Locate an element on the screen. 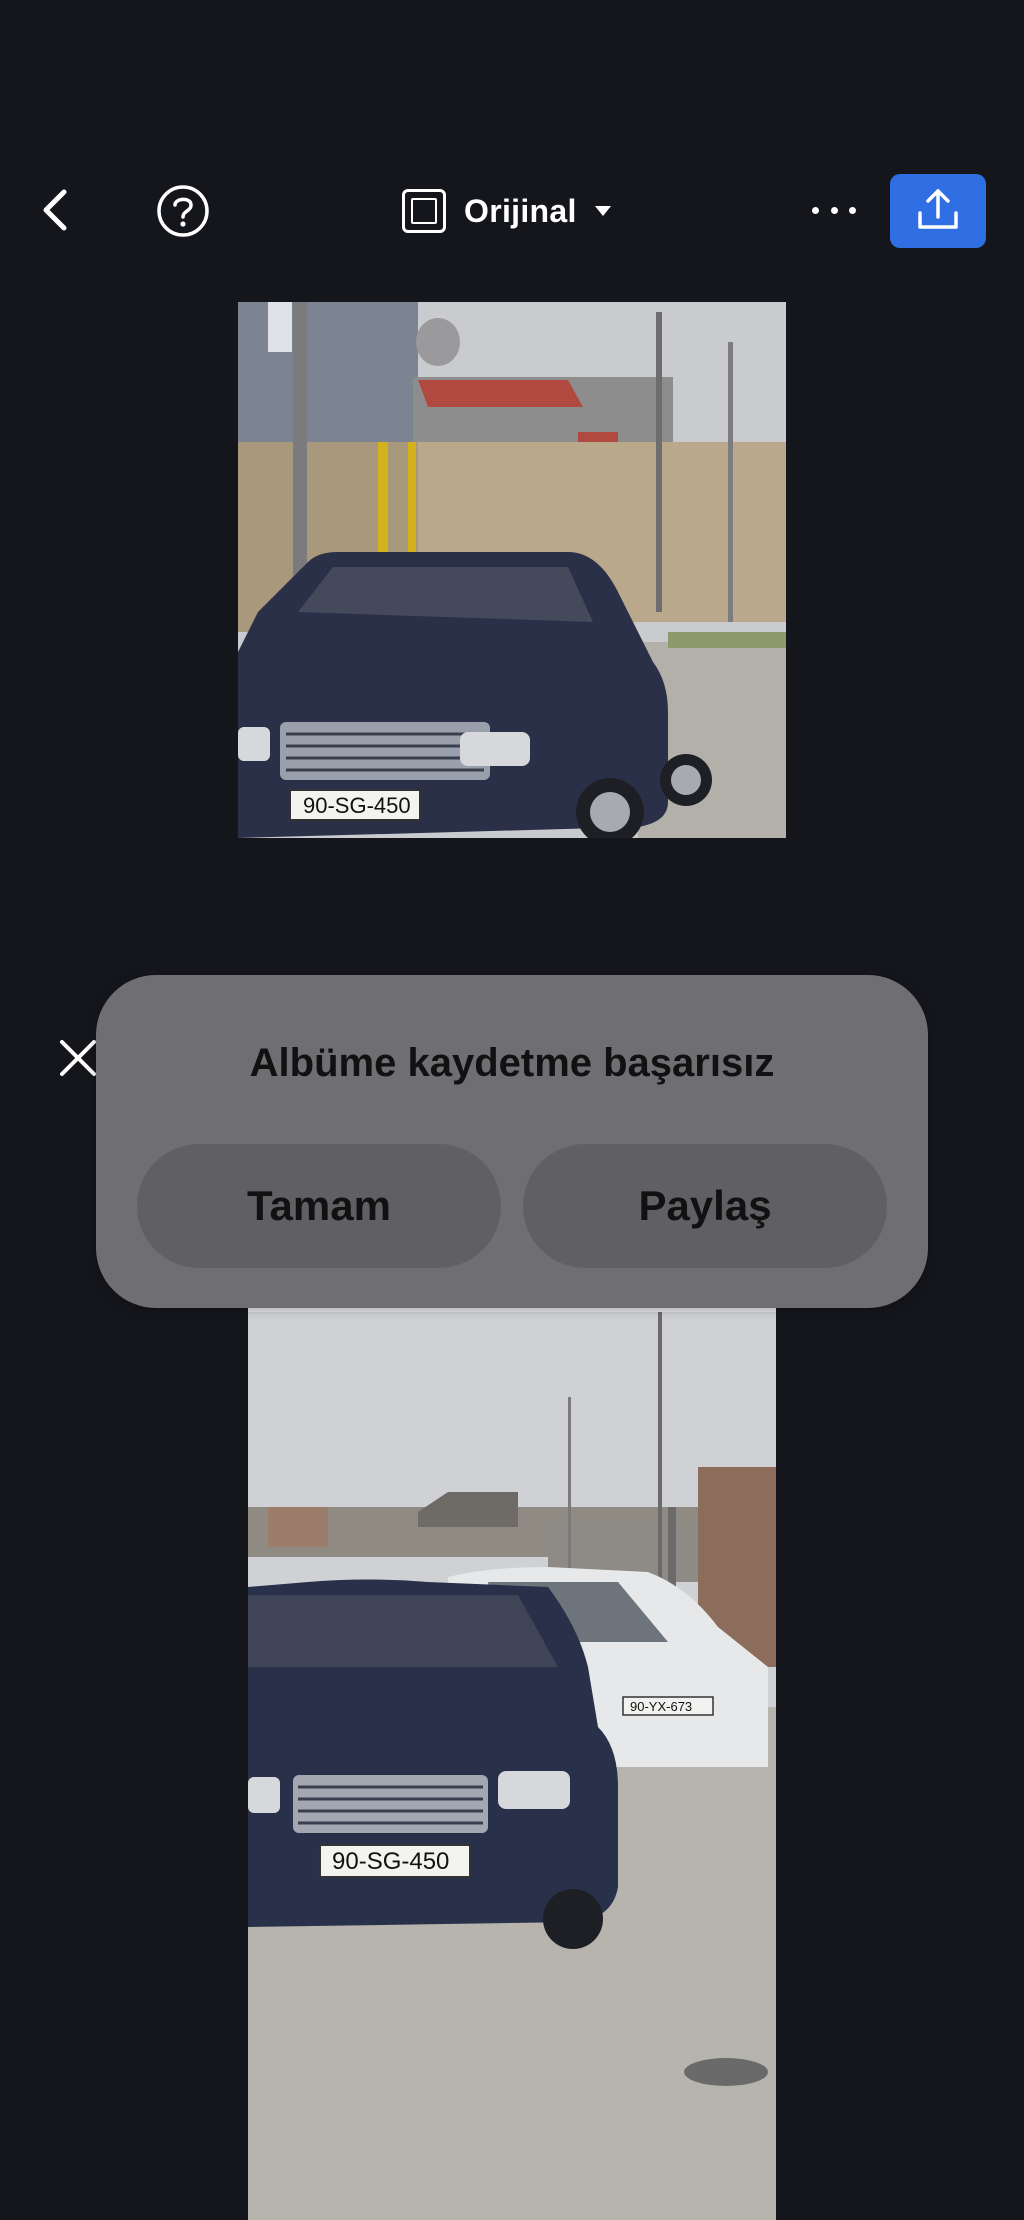 Image resolution: width=1024 pixels, height=2220 pixels. plate-text-bottom: 90-SG-450 is located at coordinates (390, 1861).